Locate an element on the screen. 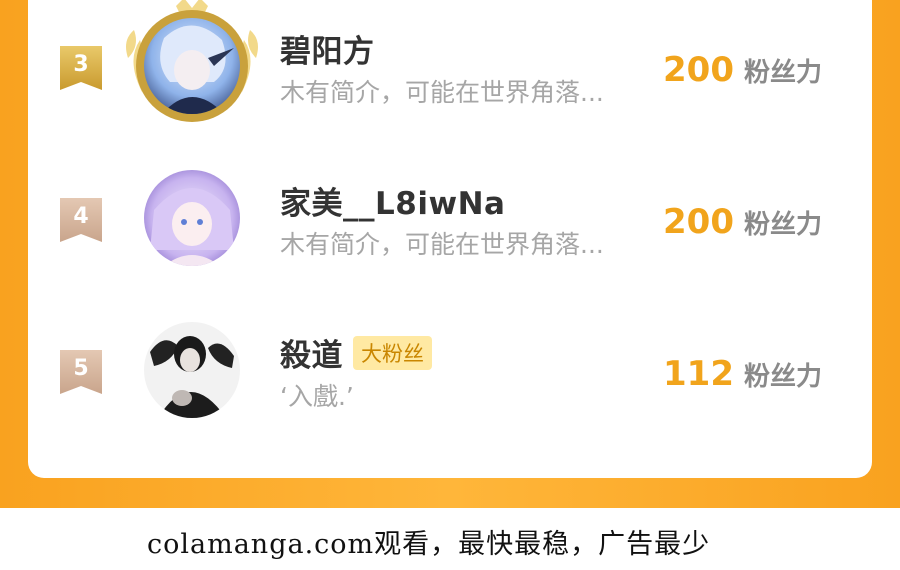 This screenshot has height=570, width=900. footer: colamanga.com观看，最快最稳，广告最少 is located at coordinates (450, 539).